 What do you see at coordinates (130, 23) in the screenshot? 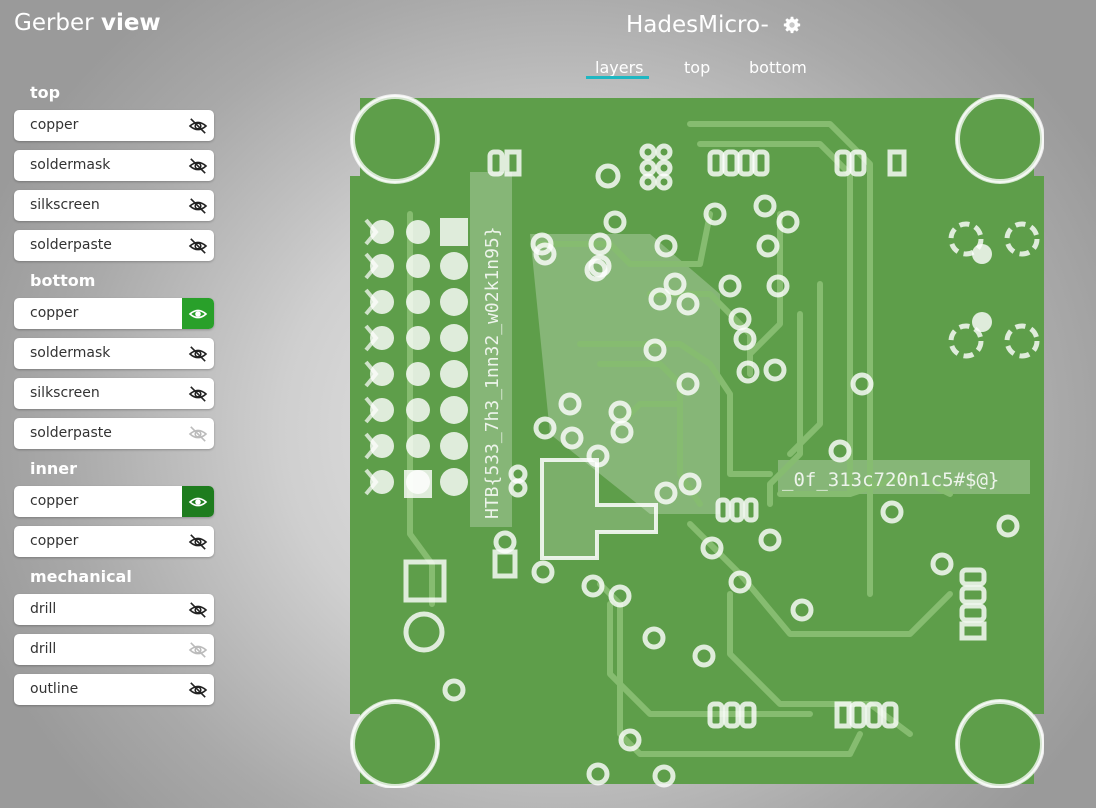
I see `app-title-bold: view` at bounding box center [130, 23].